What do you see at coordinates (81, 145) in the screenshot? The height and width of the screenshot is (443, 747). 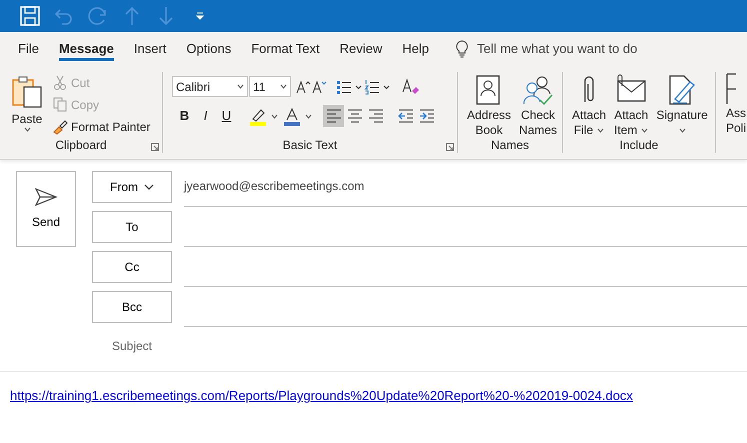 I see `group-label: Clipboard` at bounding box center [81, 145].